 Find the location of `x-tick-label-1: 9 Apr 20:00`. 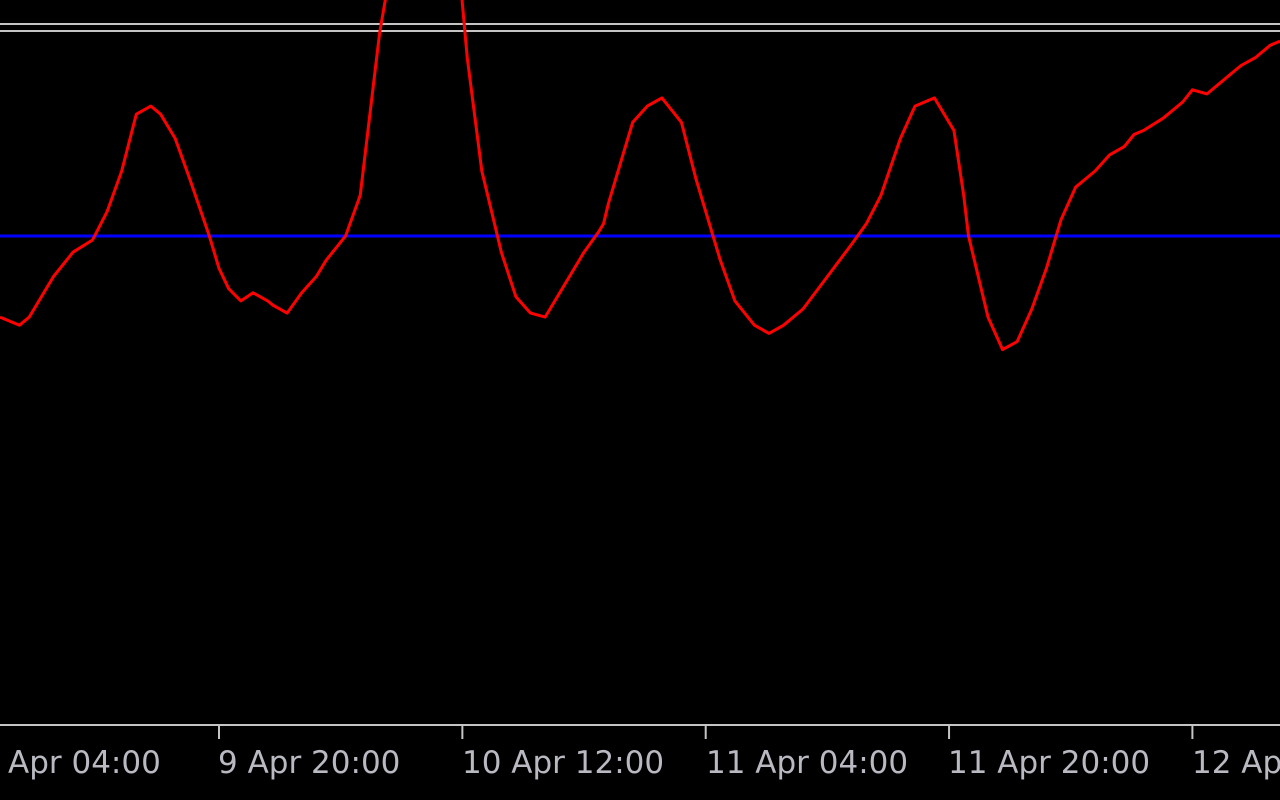

x-tick-label-1: 9 Apr 20:00 is located at coordinates (309, 763).